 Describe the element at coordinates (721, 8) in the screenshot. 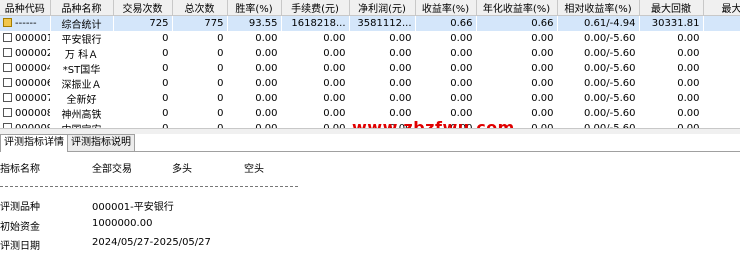

I see `column-header: 最大回` at that location.